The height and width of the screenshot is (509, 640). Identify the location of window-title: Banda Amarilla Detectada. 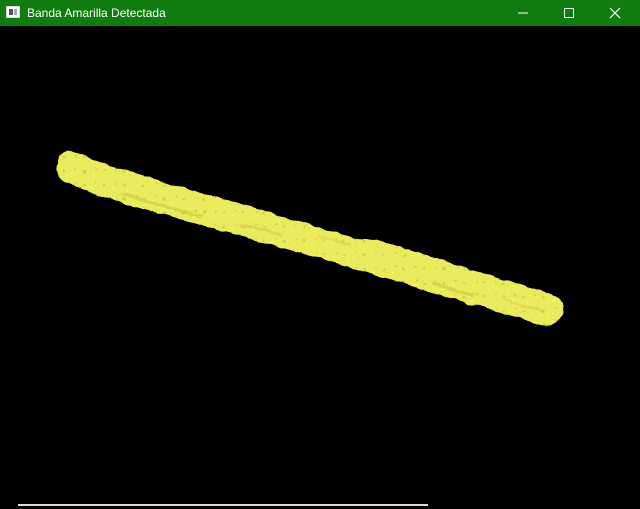
(96, 13).